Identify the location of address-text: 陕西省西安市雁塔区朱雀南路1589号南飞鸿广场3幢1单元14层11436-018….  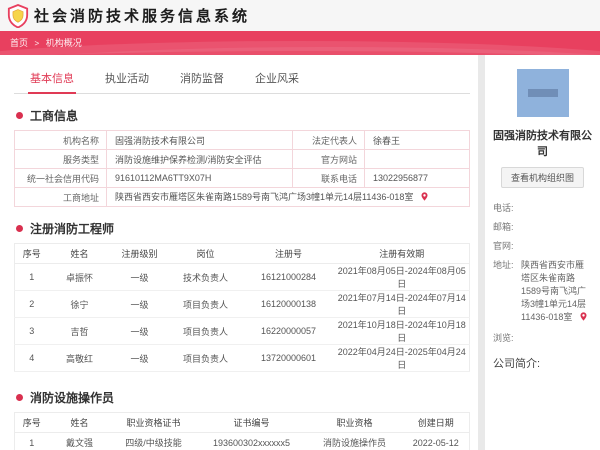
(554, 291).